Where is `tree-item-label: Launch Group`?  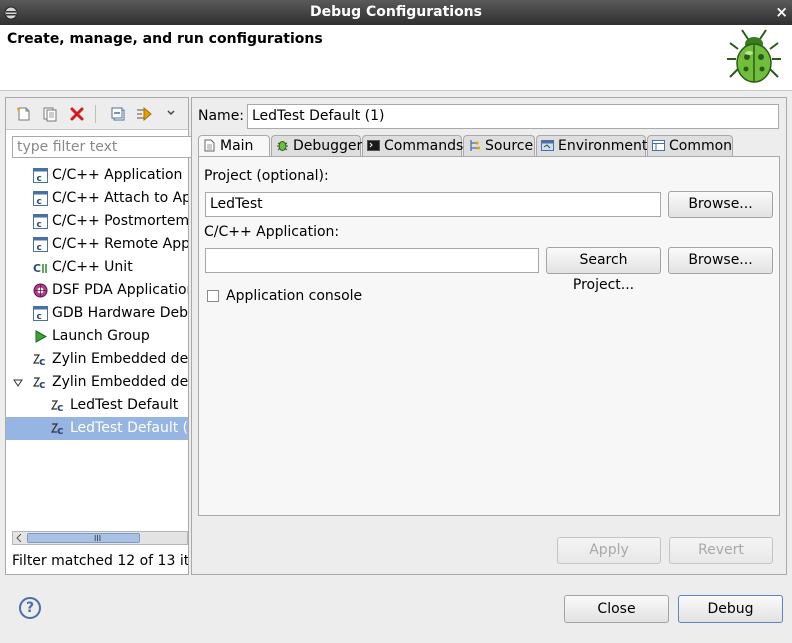 tree-item-label: Launch Group is located at coordinates (101, 336).